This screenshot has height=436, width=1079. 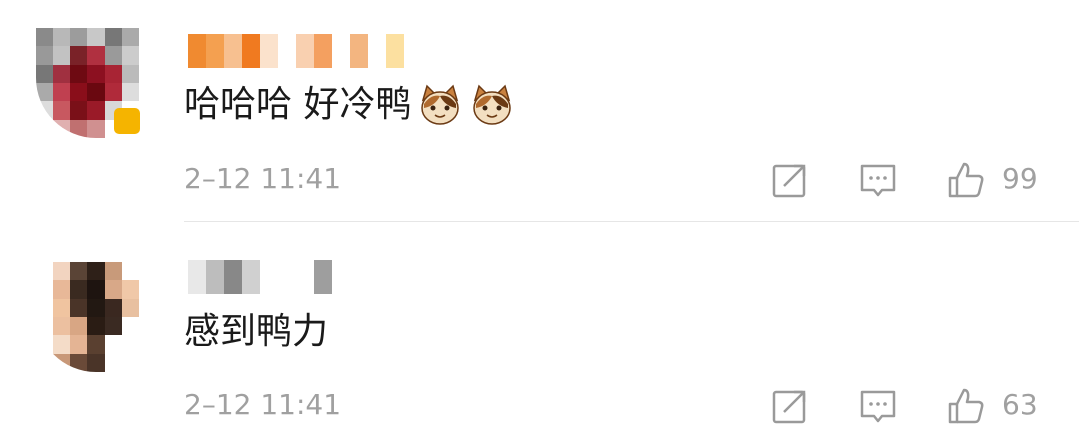 What do you see at coordinates (1020, 178) in the screenshot?
I see `like-count: 99` at bounding box center [1020, 178].